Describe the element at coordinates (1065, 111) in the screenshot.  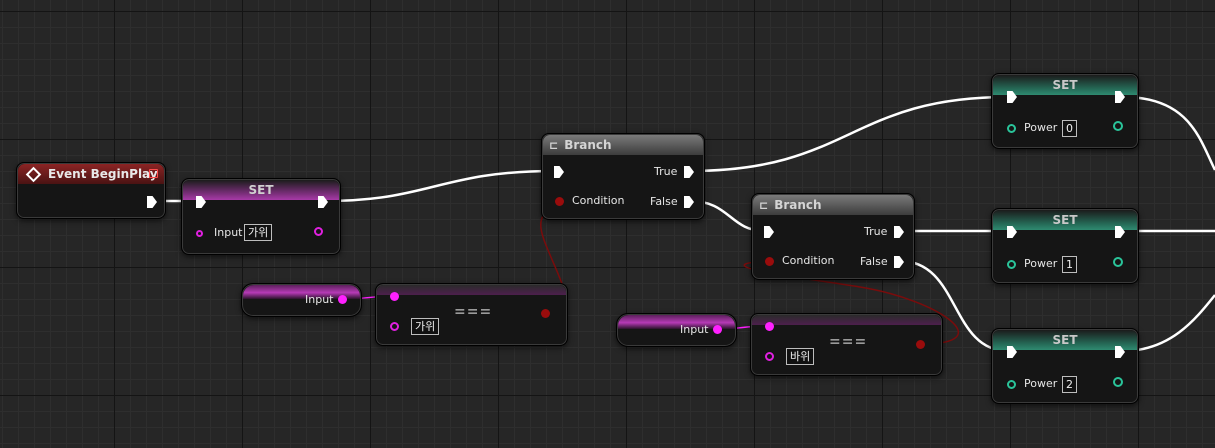
I see `set-power-node: SET Power 0` at that location.